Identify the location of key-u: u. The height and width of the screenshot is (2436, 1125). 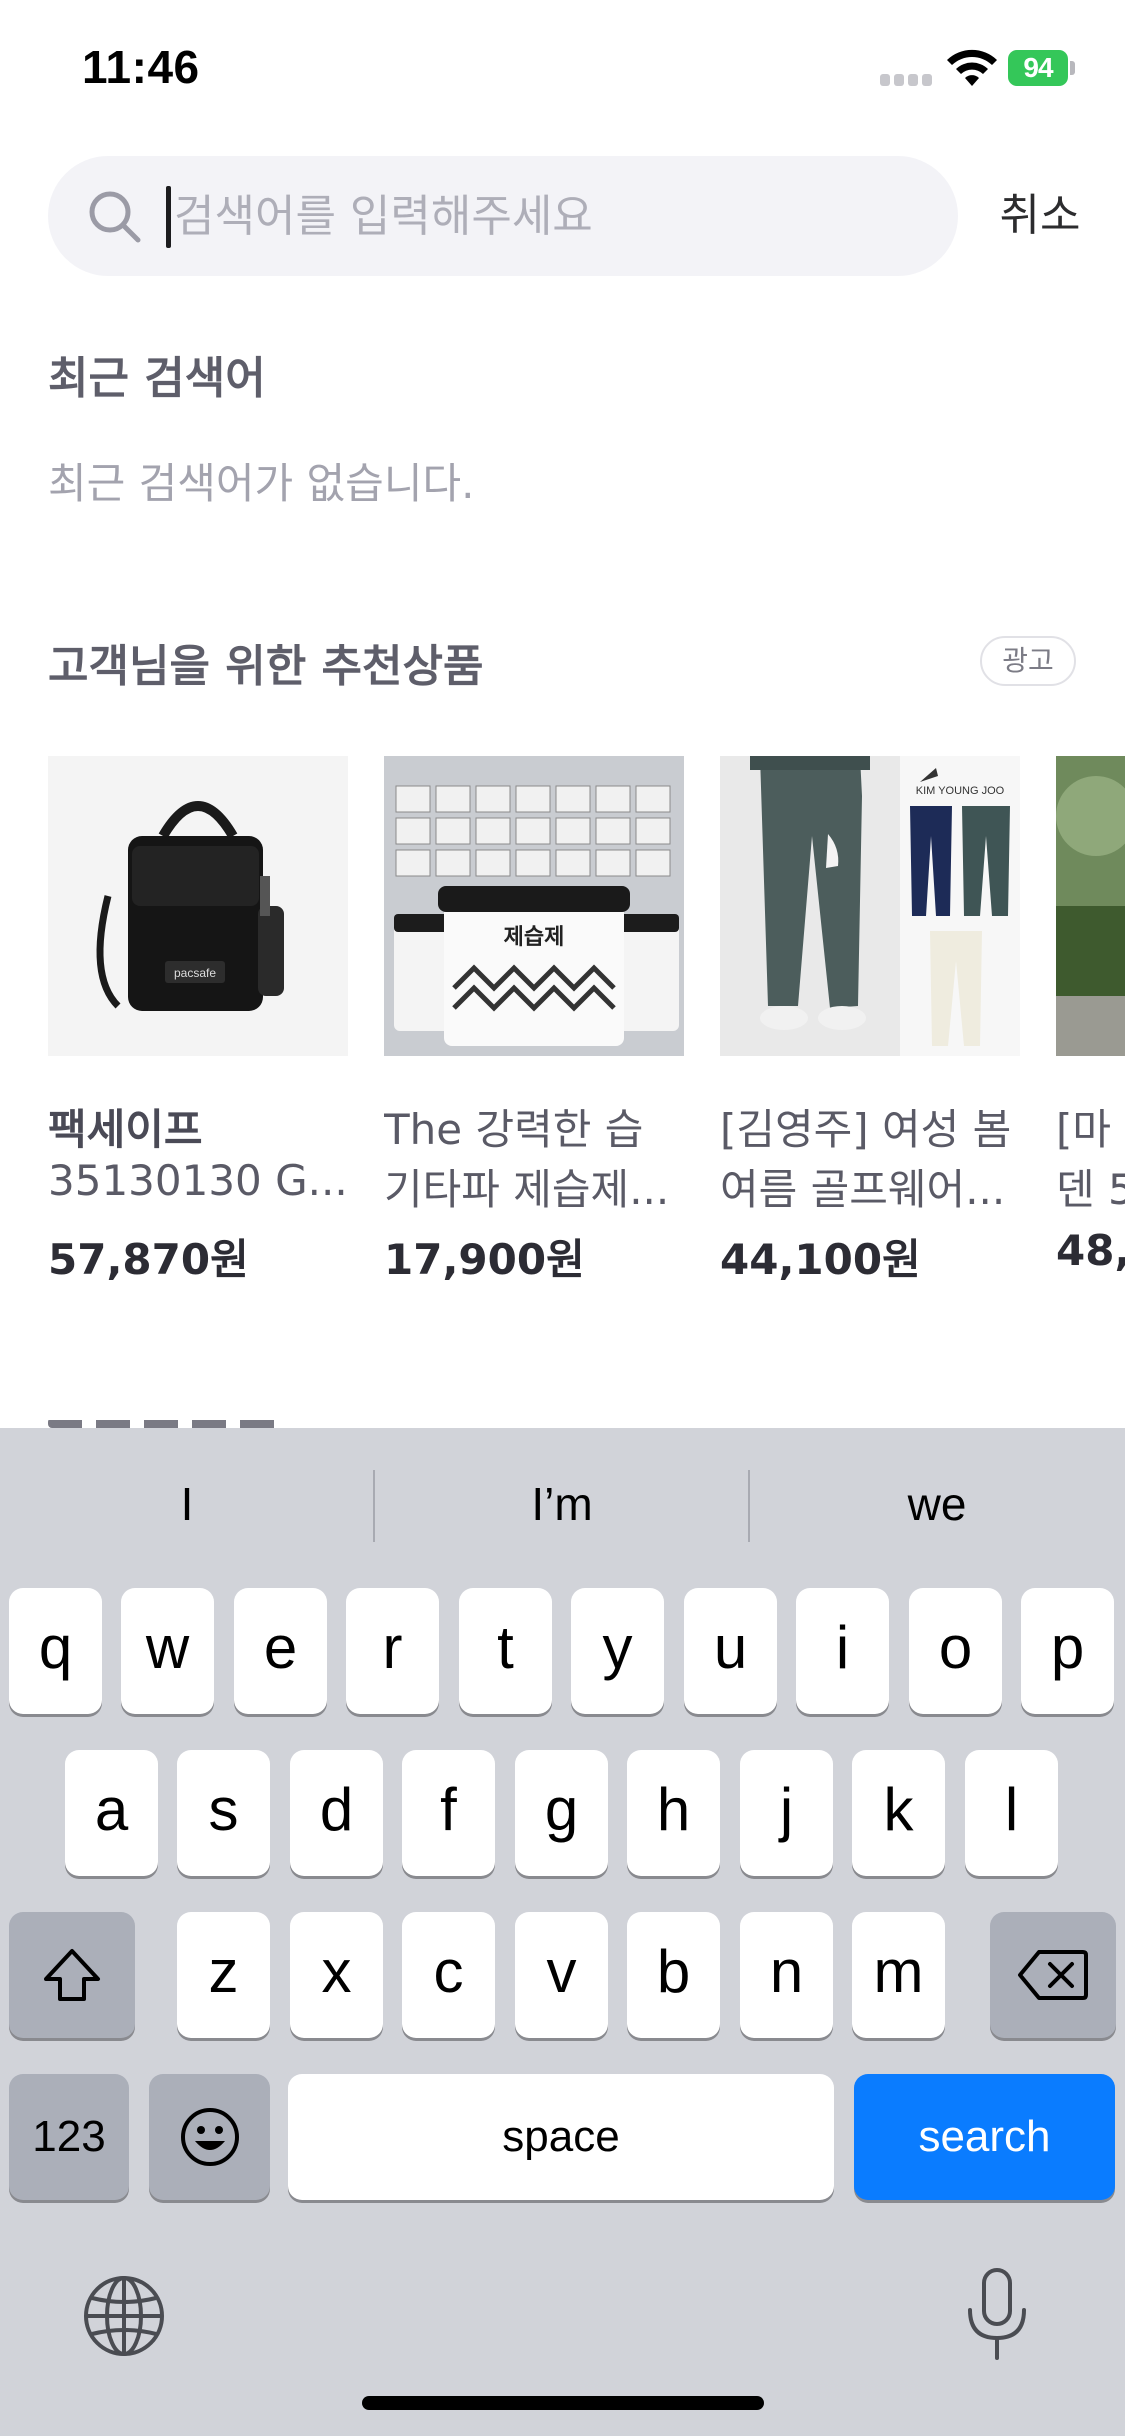
(730, 1651).